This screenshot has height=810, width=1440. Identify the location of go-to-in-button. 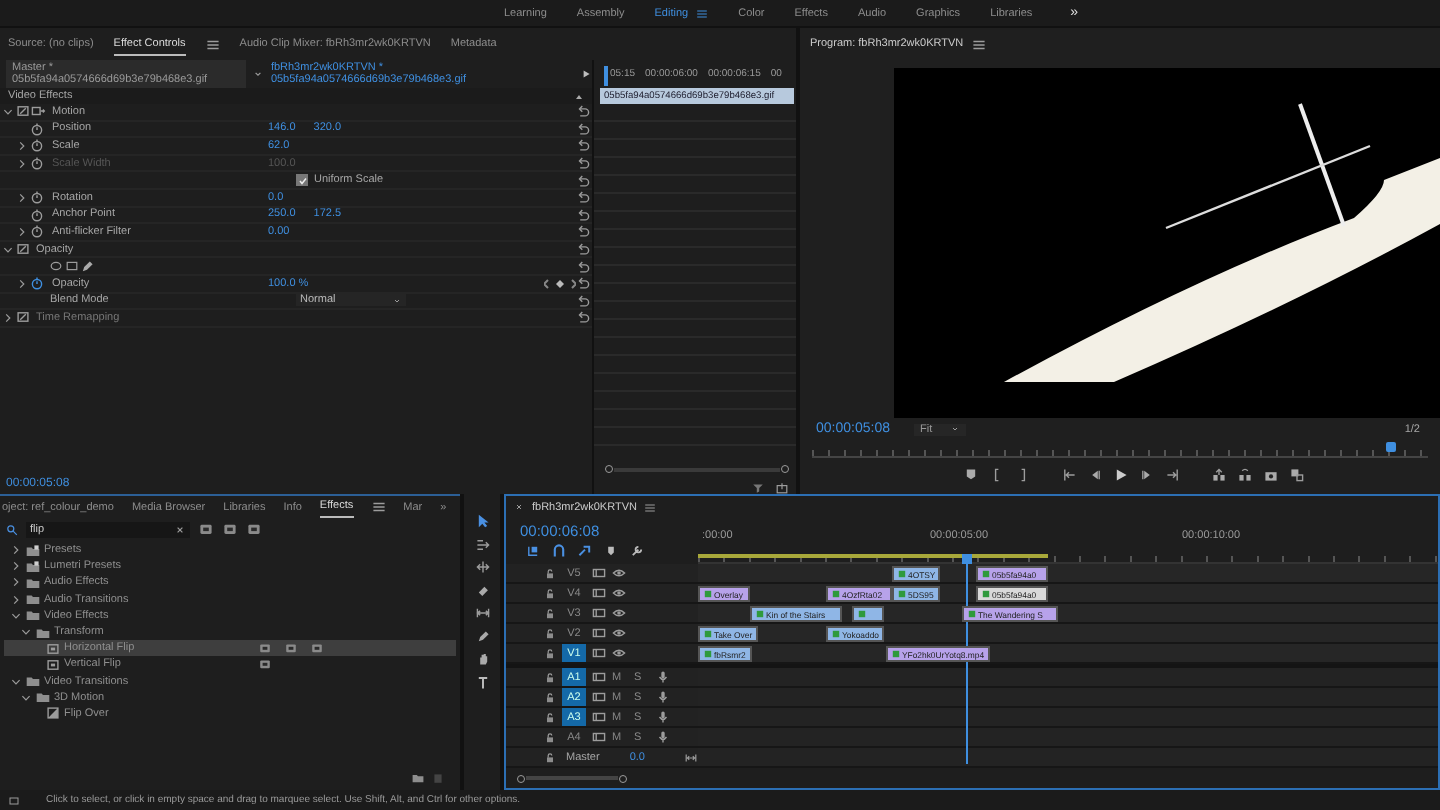
(1069, 475).